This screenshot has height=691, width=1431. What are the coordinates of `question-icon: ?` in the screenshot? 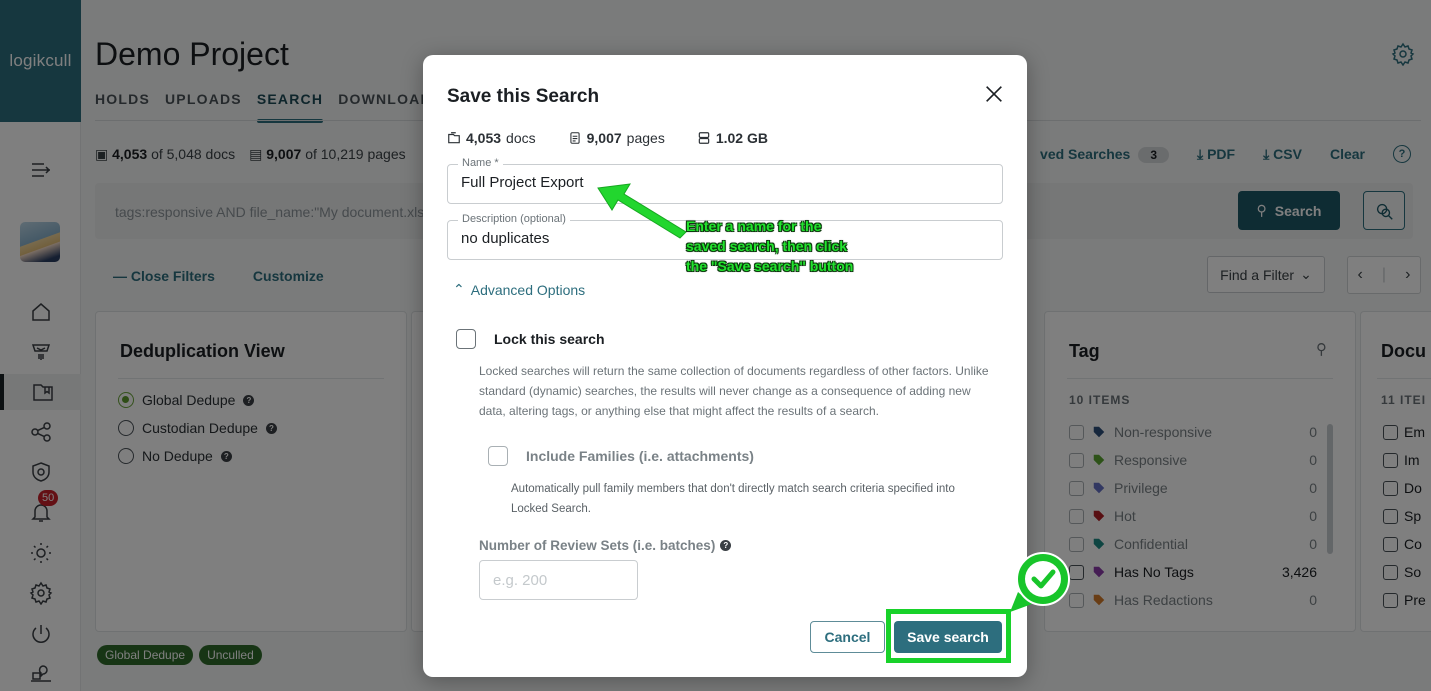 It's located at (726, 545).